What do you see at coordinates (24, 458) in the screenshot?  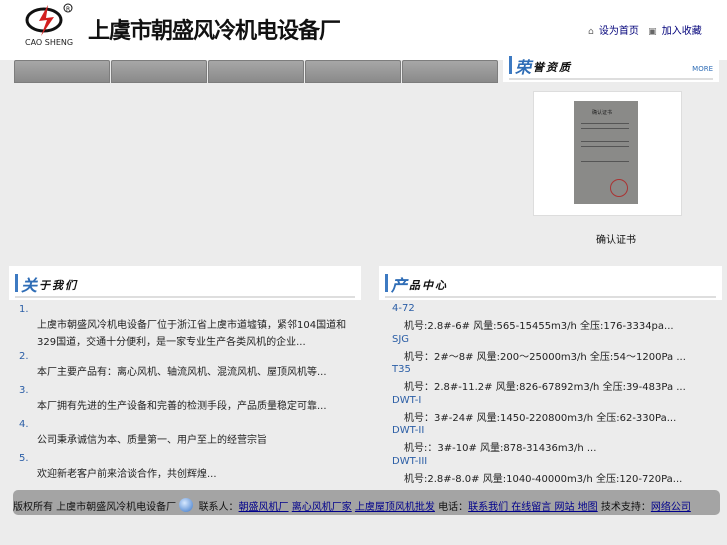 I see `item-number: 5.` at bounding box center [24, 458].